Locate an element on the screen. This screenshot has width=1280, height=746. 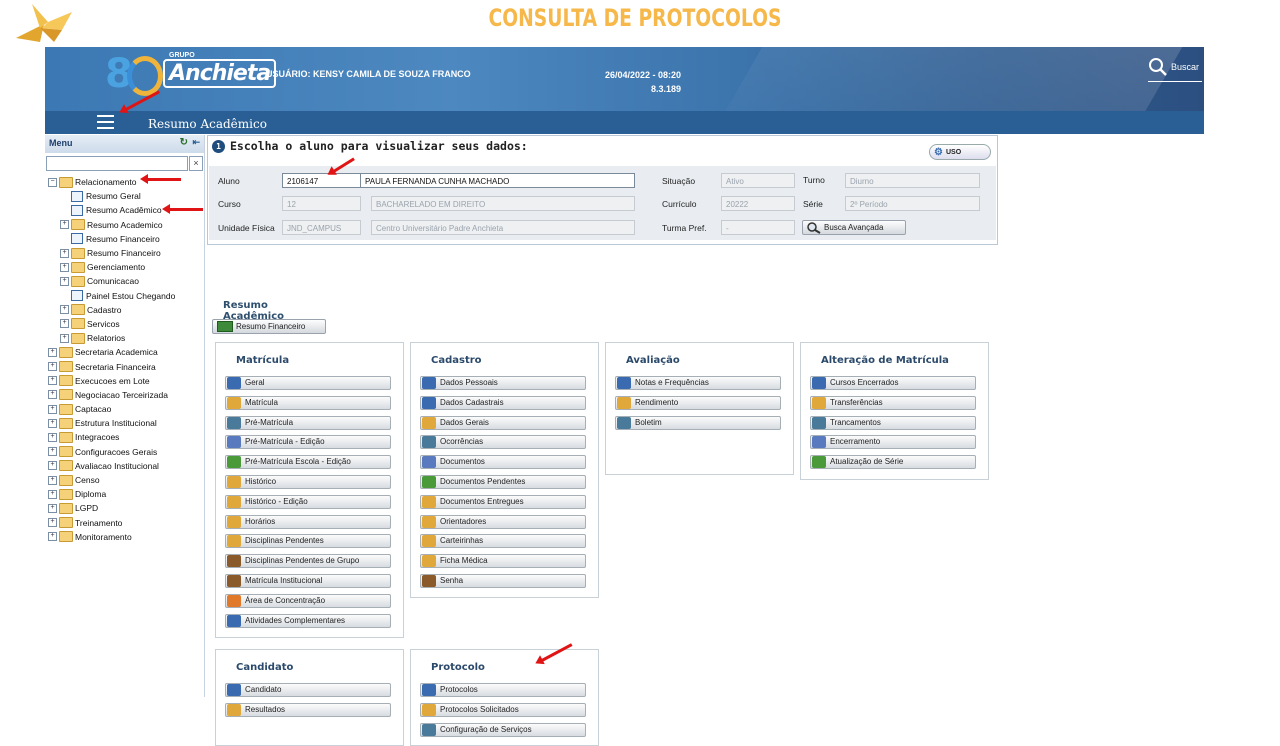
resultados-button: Resultados is located at coordinates (308, 709).